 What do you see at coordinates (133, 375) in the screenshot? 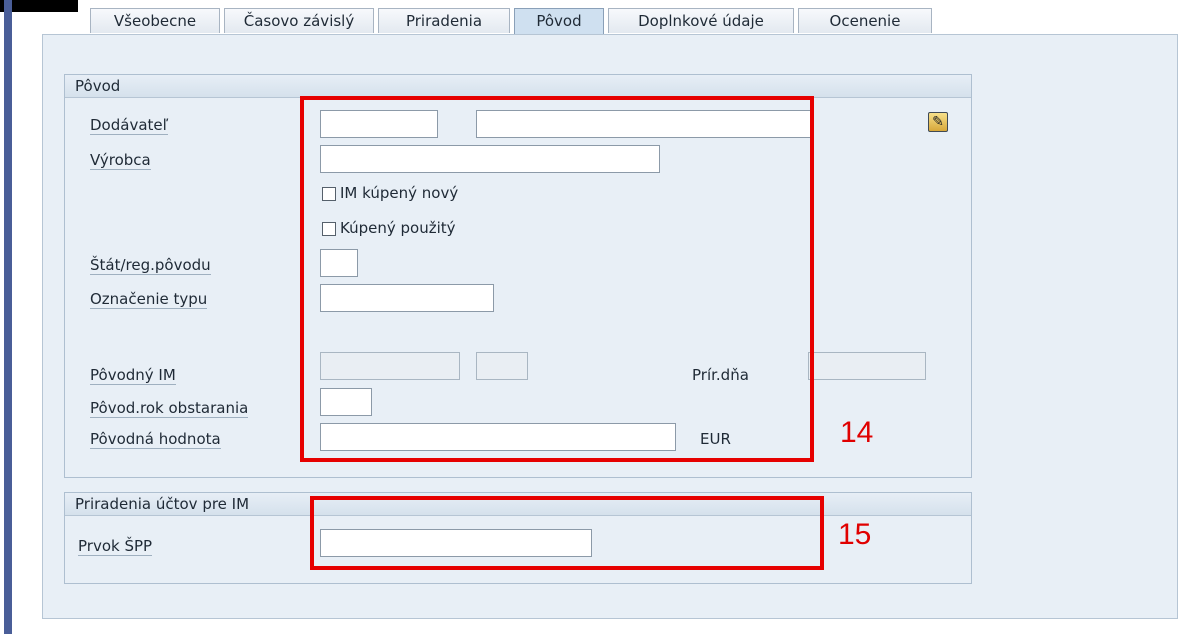
I see `original-asset-label: Pôvodný IM` at bounding box center [133, 375].